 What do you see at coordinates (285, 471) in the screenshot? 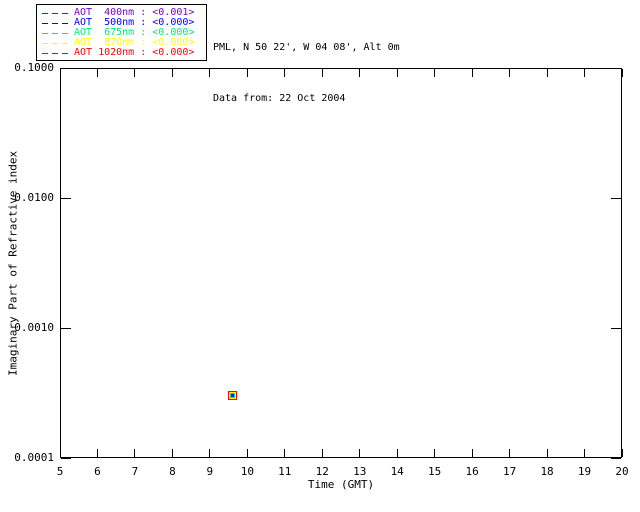
I see `x-axis-tick-label: 11` at bounding box center [285, 471].